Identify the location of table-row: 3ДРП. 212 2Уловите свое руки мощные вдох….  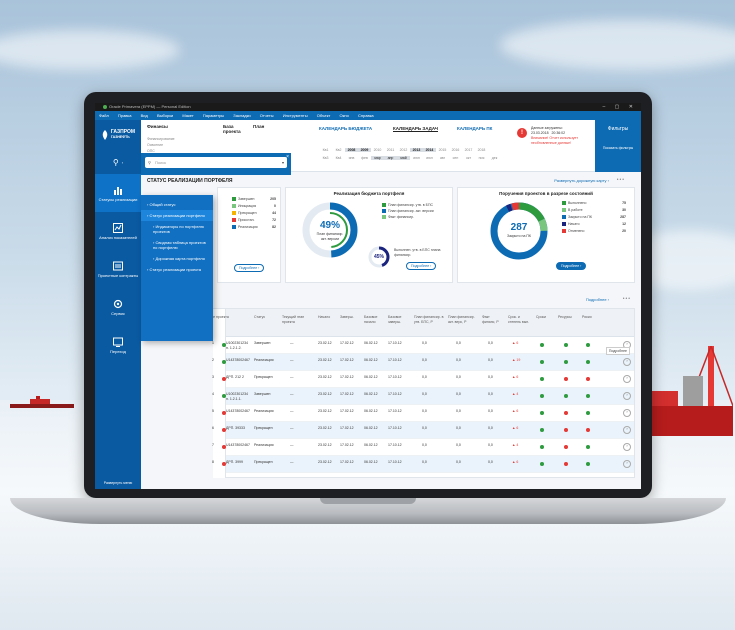
(423, 379).